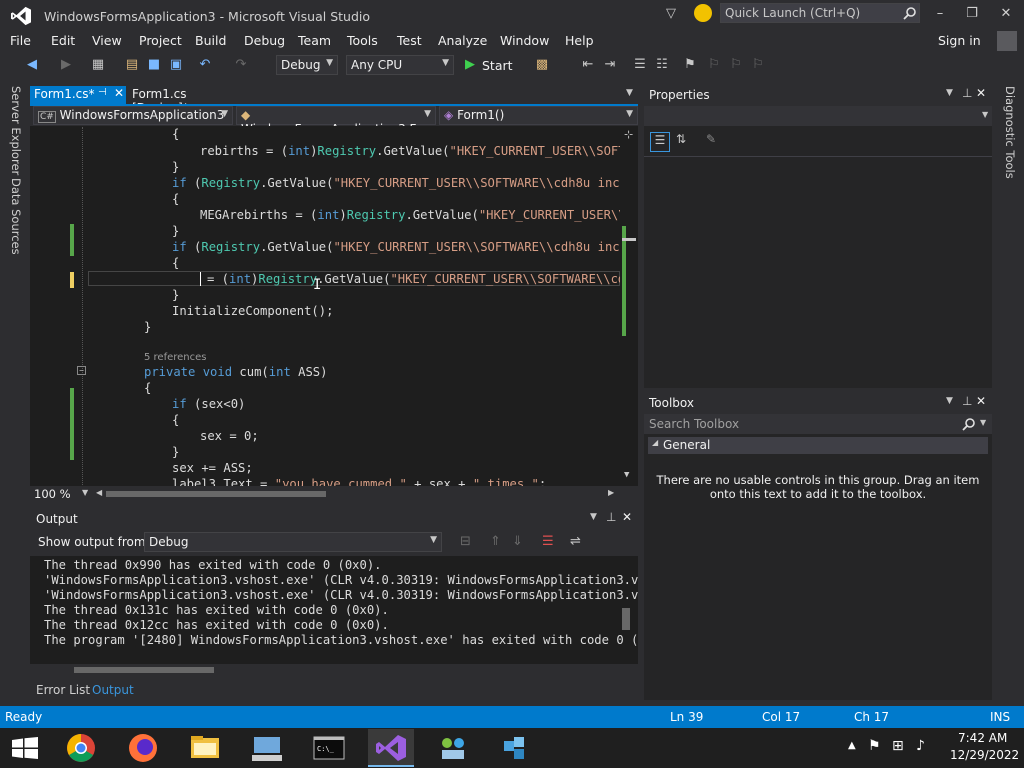 The image size is (1024, 768). Describe the element at coordinates (711, 139) in the screenshot. I see `property-pages-icon: ✎` at that location.